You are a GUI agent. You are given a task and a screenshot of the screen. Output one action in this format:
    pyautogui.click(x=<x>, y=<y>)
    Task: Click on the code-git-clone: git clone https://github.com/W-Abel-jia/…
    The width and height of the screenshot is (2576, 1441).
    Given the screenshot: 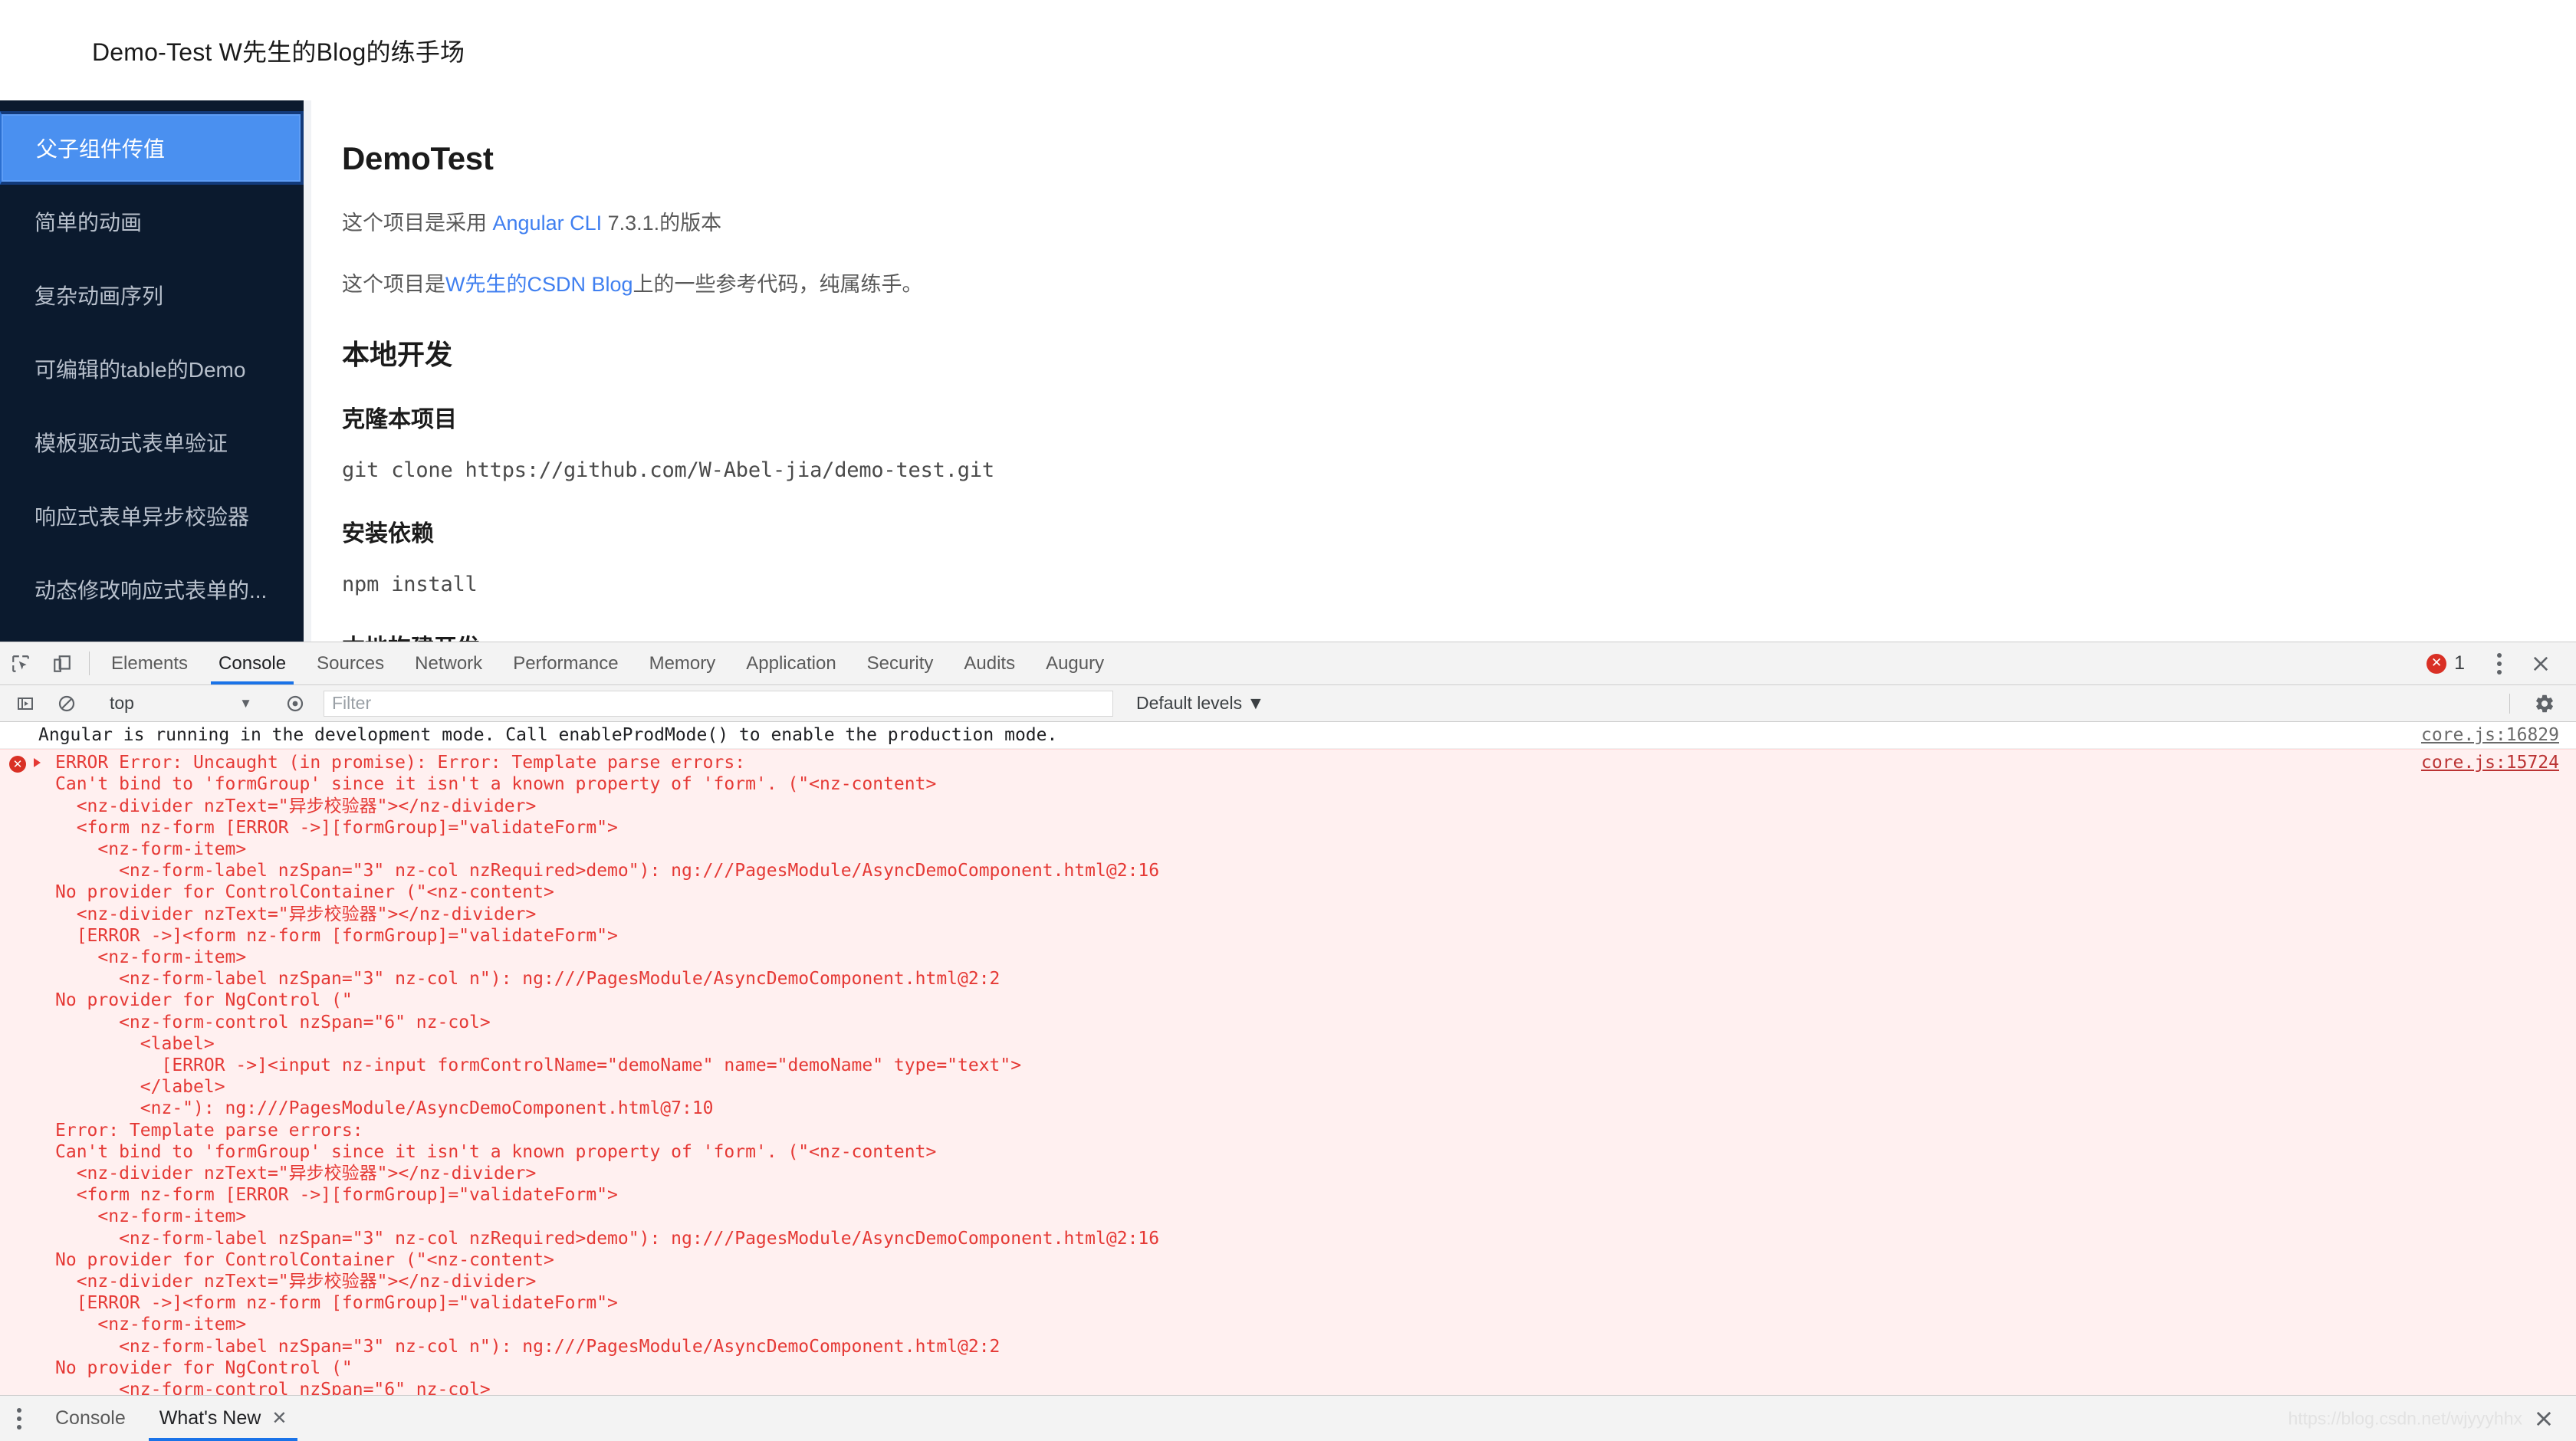 What is the action you would take?
    pyautogui.click(x=668, y=470)
    